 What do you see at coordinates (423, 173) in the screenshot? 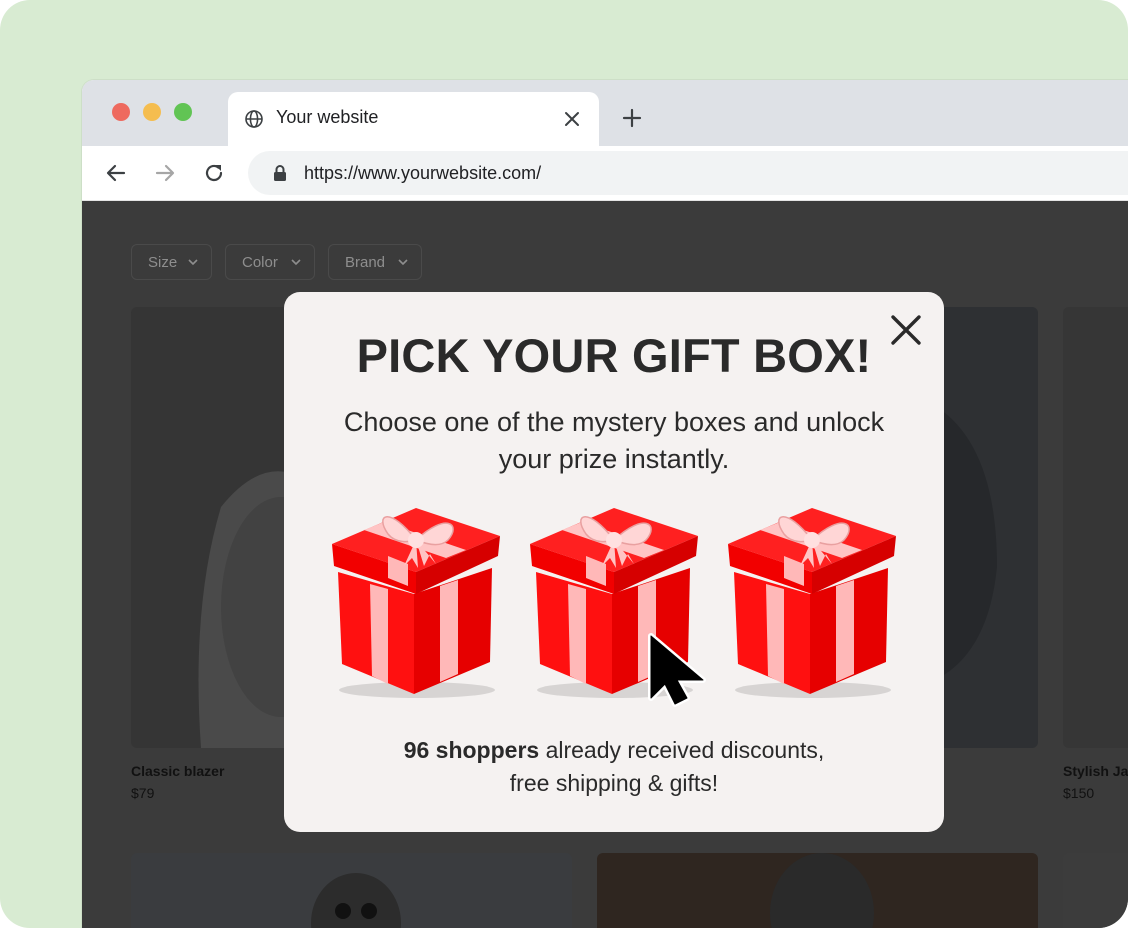
I see `url-text: https://www.yourwebsite.com/` at bounding box center [423, 173].